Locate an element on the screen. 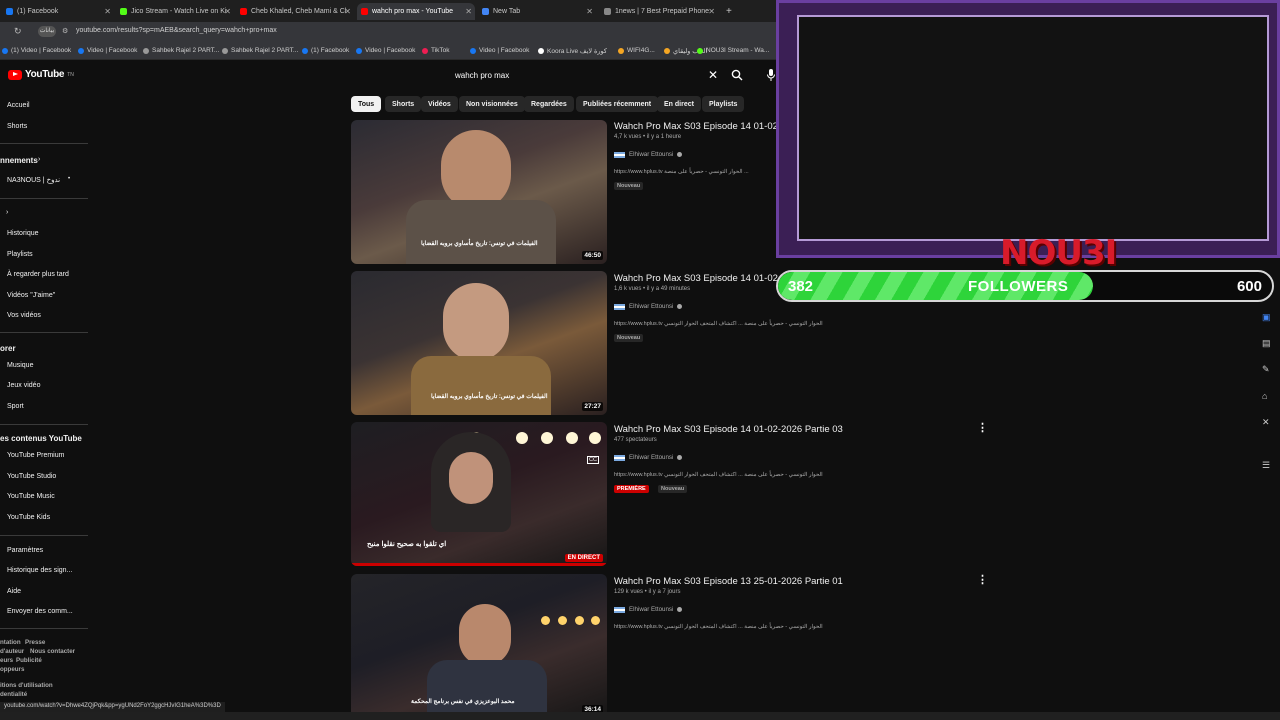 The image size is (1280, 720). sidebar-item-sport: Sport is located at coordinates (15, 406).